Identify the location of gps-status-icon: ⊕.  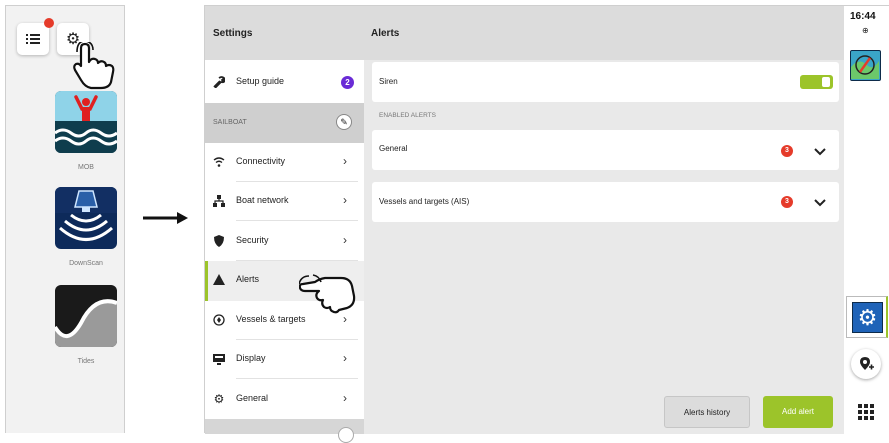
(865, 30).